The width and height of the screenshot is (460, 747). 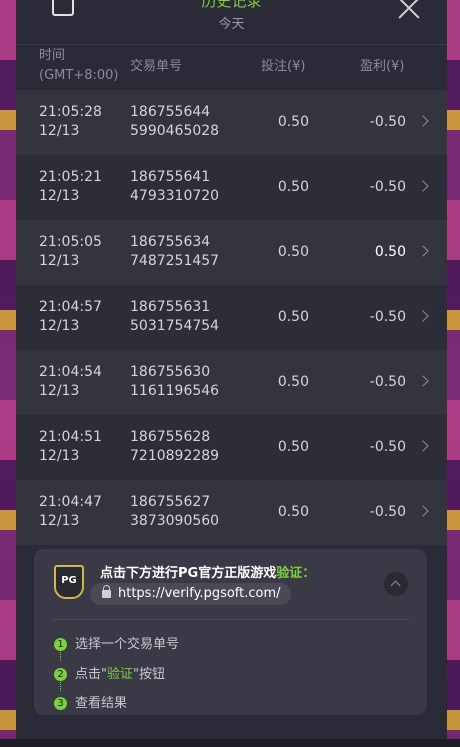 I want to click on row-order-line2: 5031754754, so click(x=175, y=326).